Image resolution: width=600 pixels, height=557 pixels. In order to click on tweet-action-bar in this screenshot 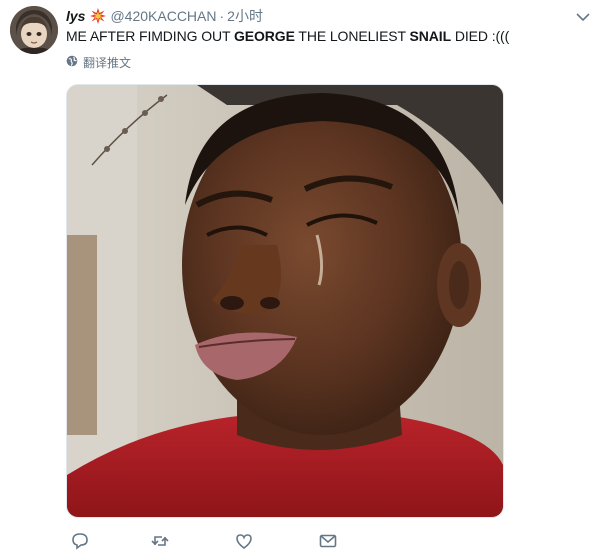, I will do `click(211, 541)`.